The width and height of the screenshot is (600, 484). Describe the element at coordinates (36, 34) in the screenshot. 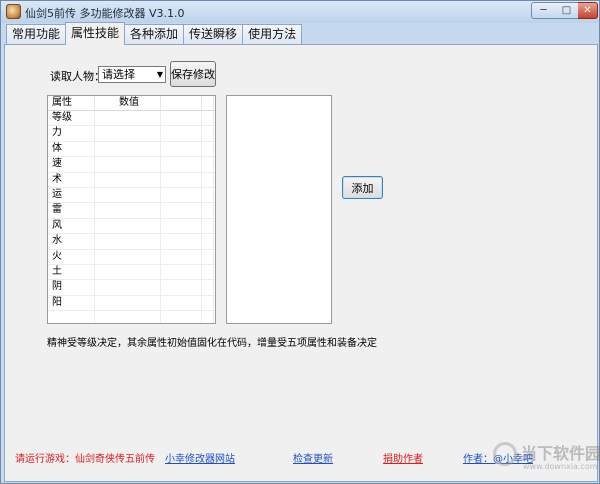

I see `tab-common: 常用功能` at that location.